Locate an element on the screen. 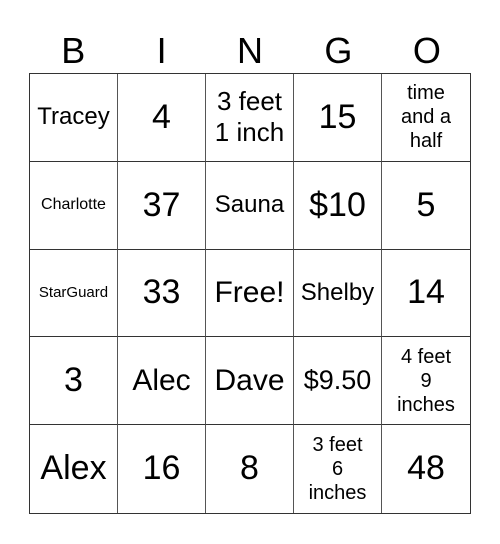  bingo-cell: 15 is located at coordinates (338, 118).